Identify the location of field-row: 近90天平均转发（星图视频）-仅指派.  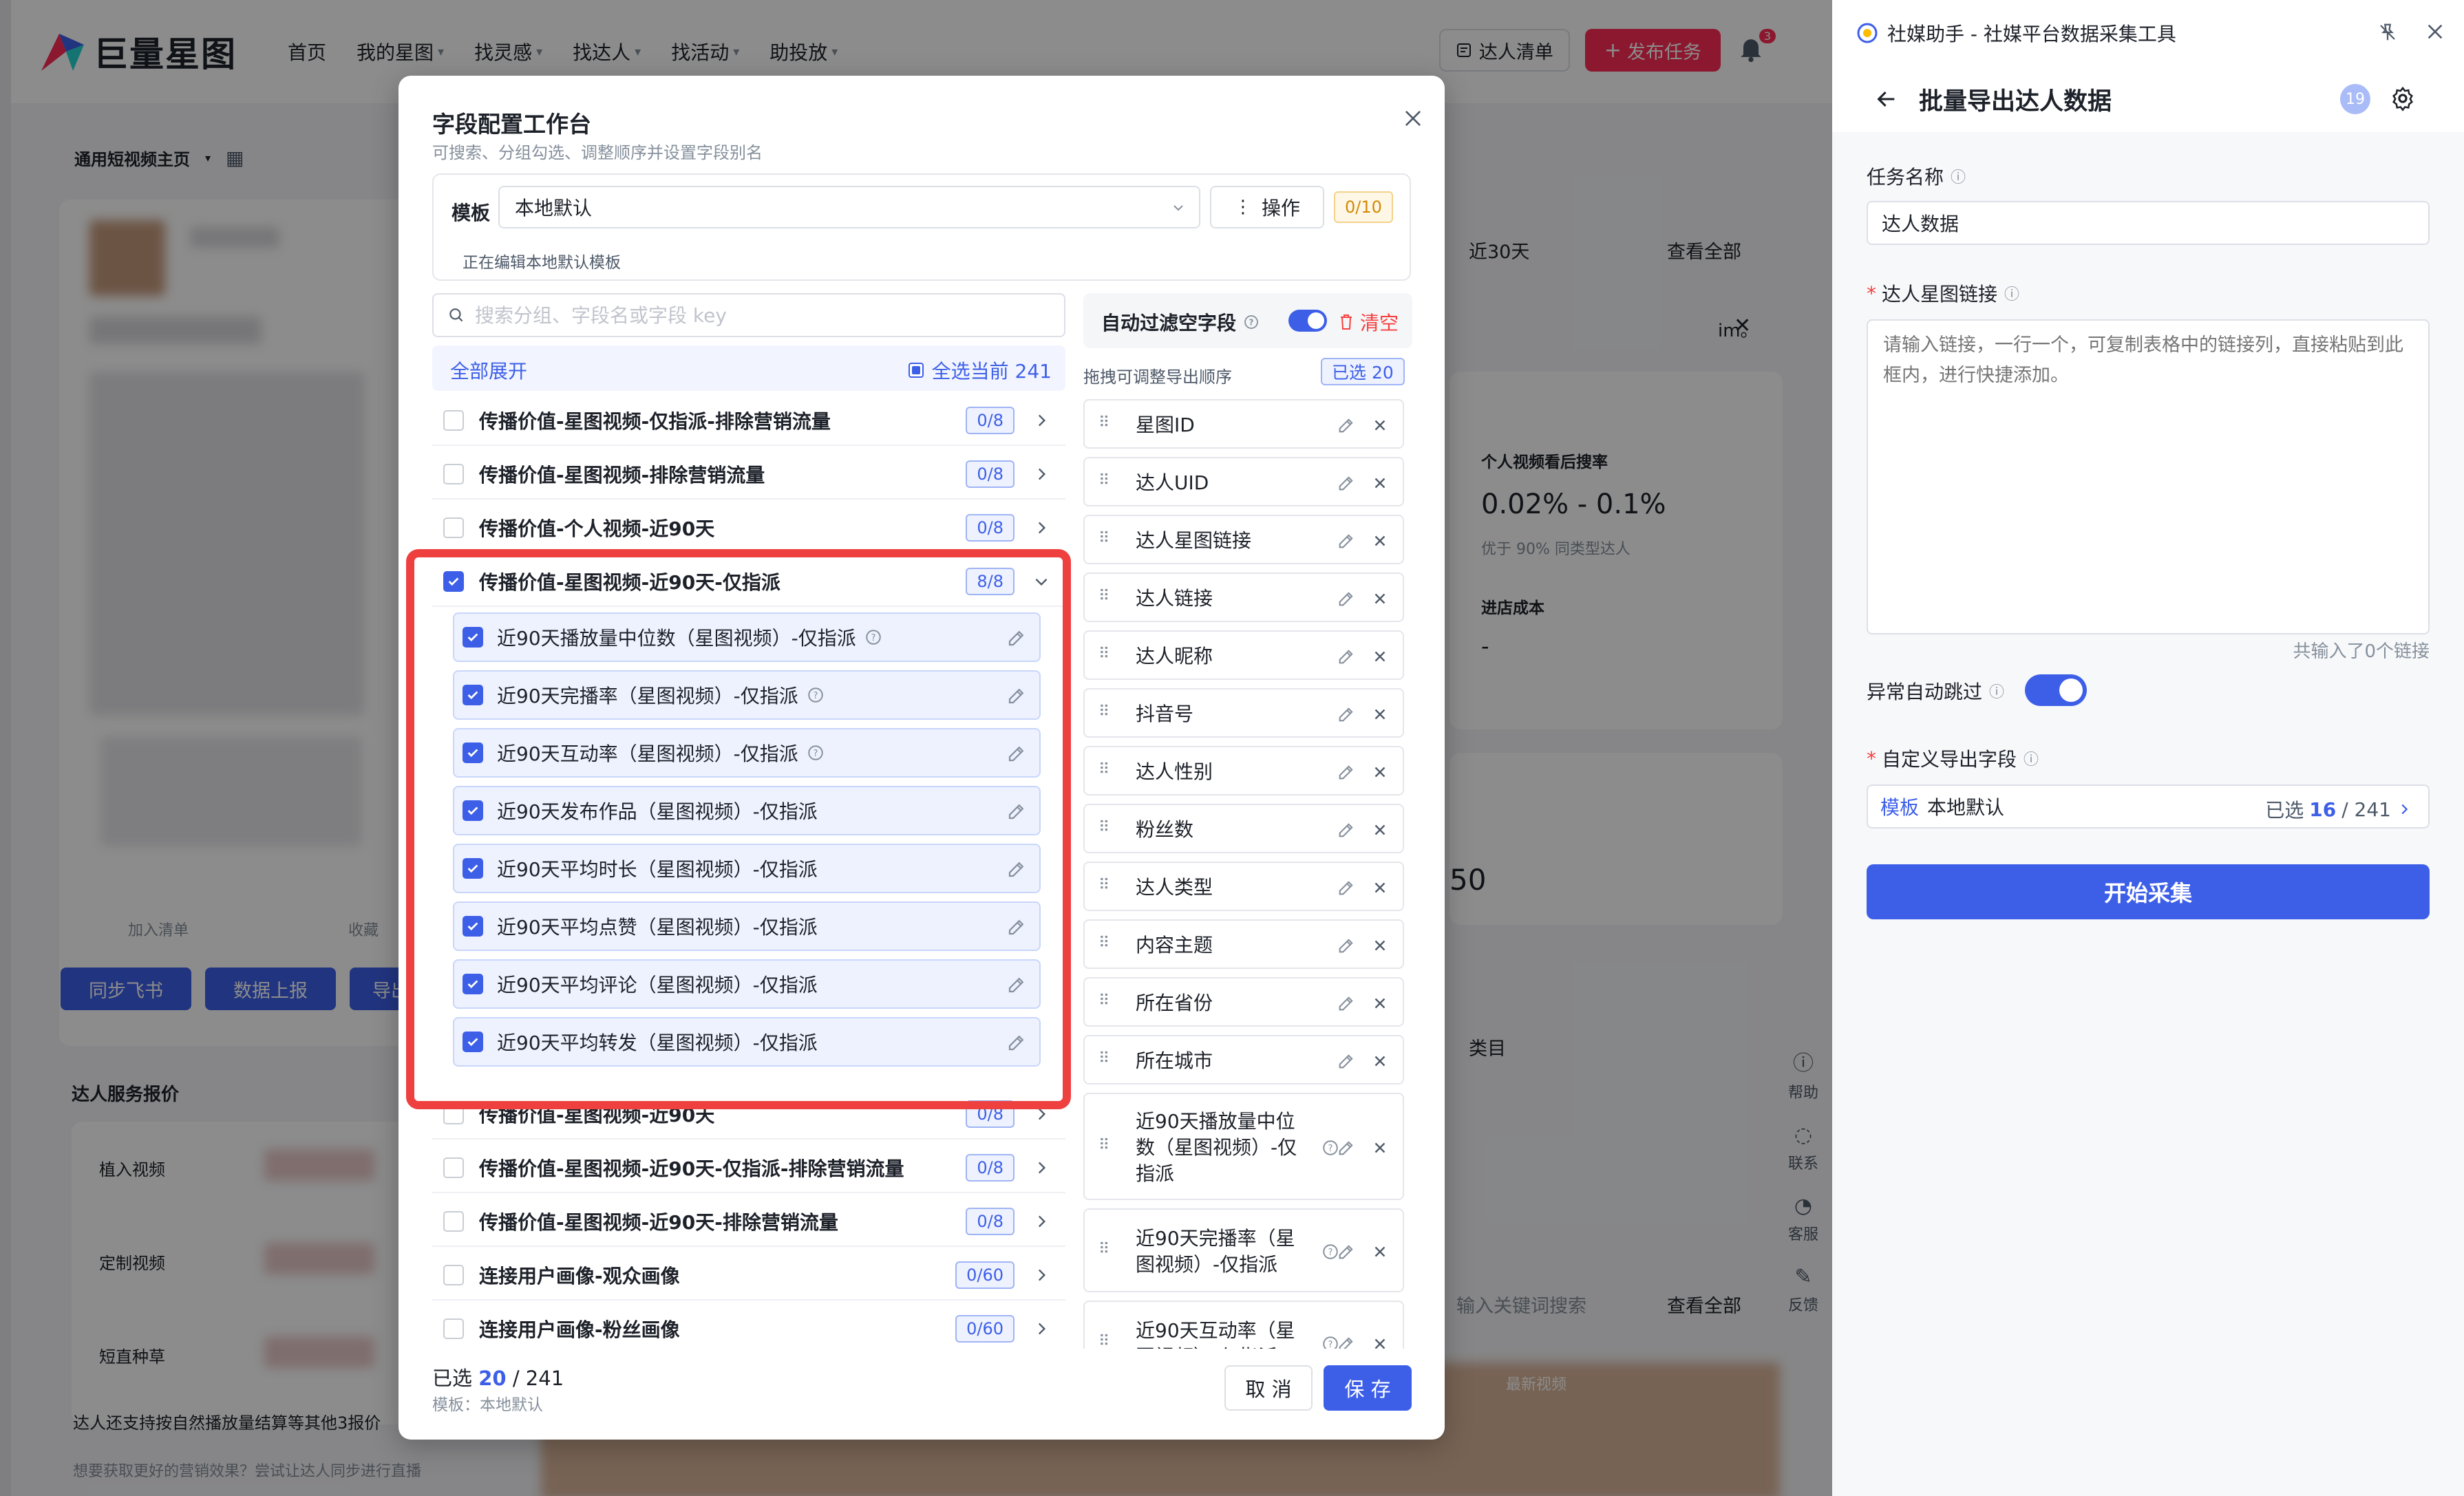
(747, 1042).